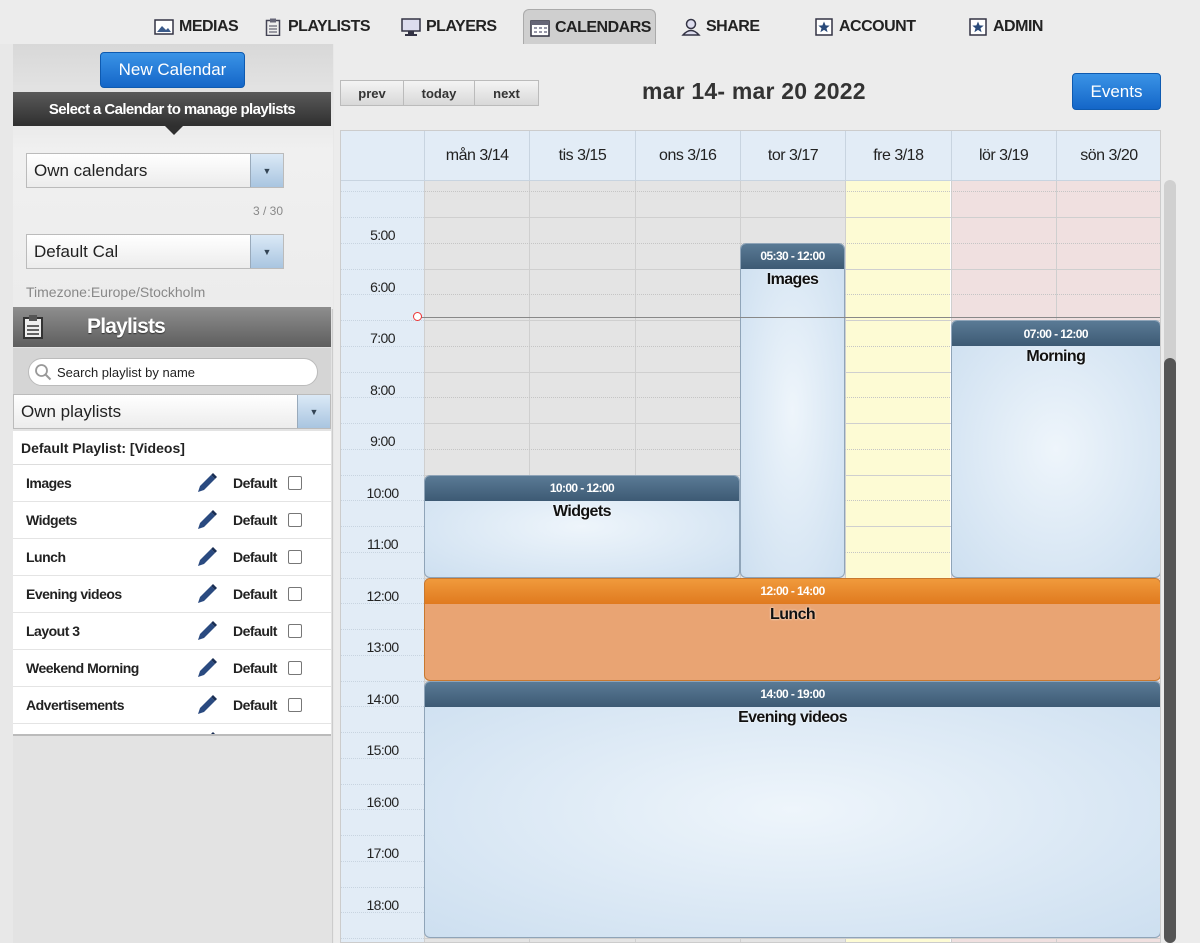 This screenshot has width=1200, height=943. I want to click on today-button: today, so click(439, 93).